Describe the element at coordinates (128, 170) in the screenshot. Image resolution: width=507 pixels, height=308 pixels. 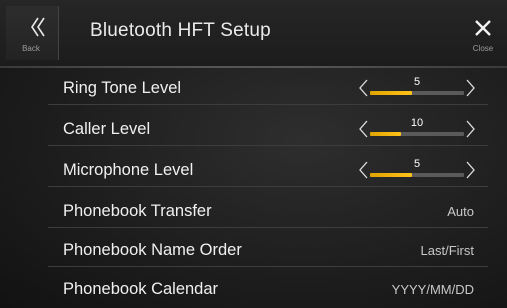
I see `microphone-level-label: Microphone Level` at that location.